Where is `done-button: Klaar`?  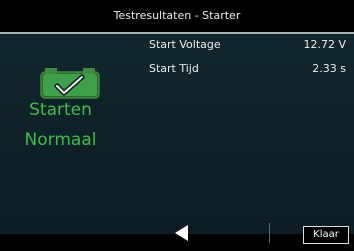
done-button: Klaar is located at coordinates (326, 235).